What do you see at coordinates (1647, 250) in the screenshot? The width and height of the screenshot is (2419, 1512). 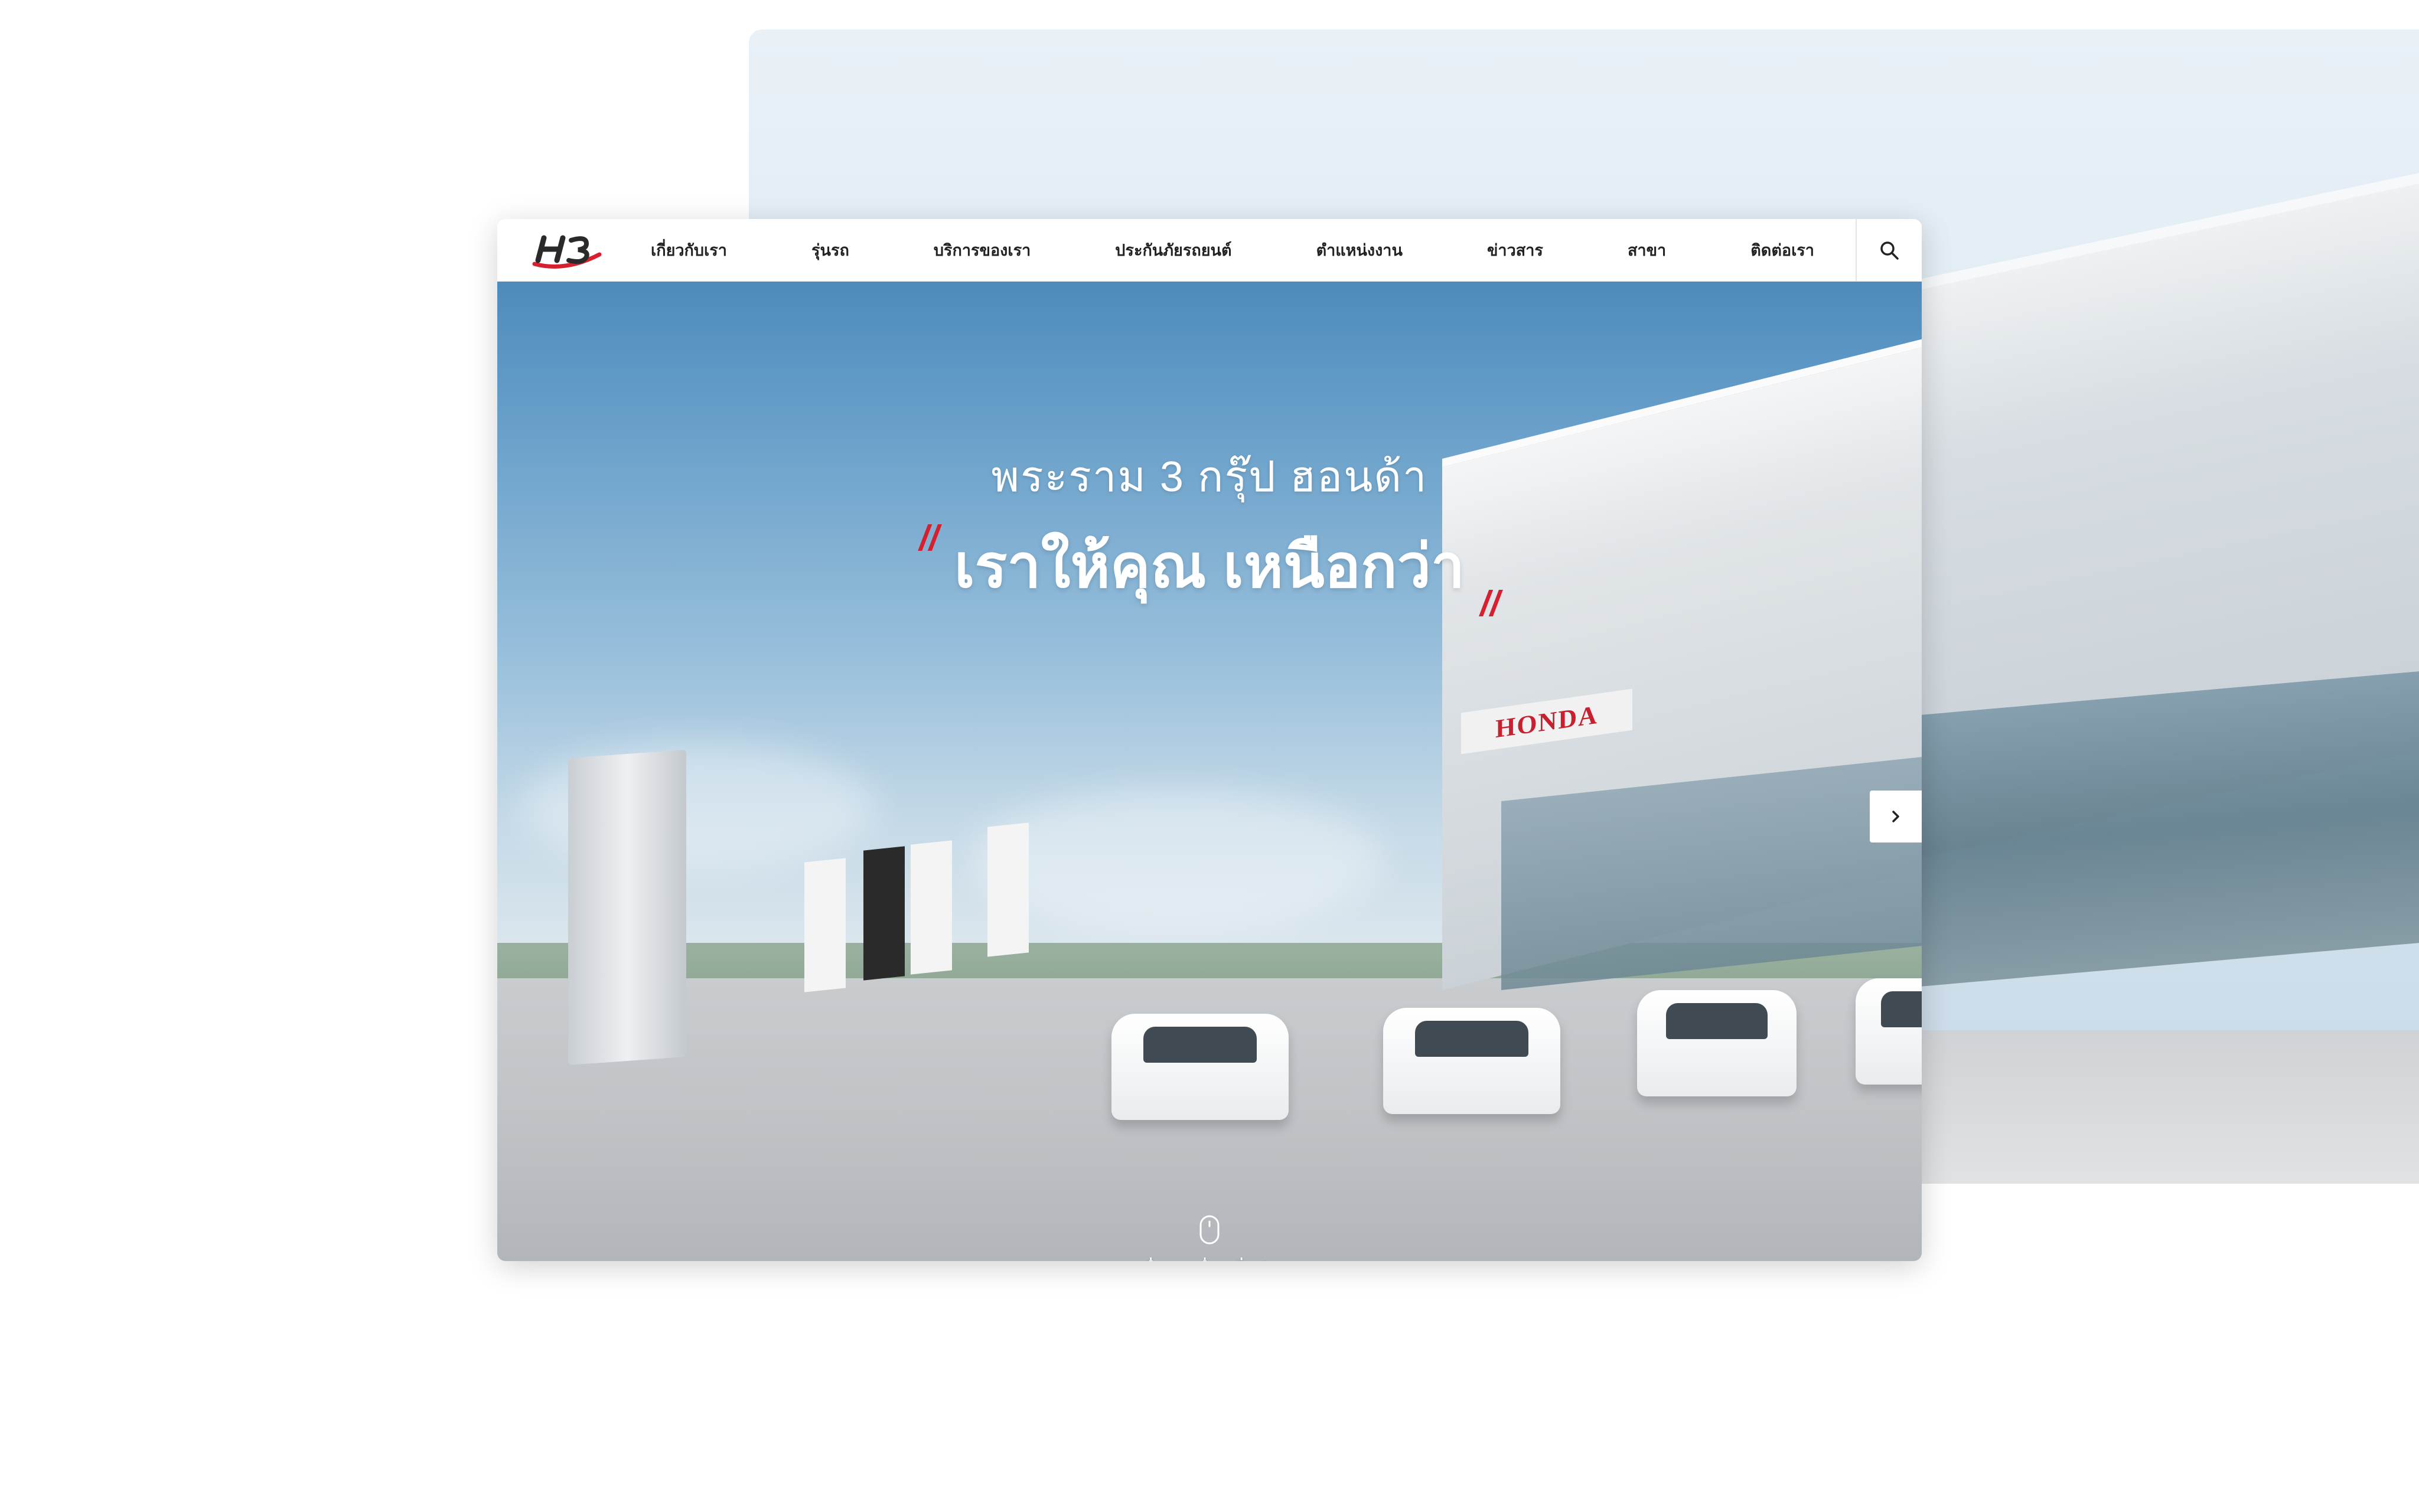 I see `nav-item-branches: สาขา` at bounding box center [1647, 250].